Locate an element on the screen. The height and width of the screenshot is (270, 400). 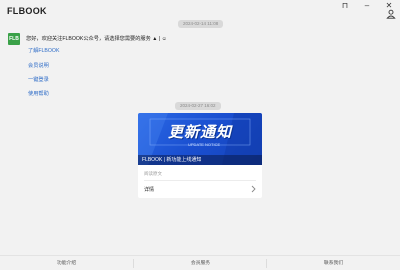
tab-membership: 会员服务 is located at coordinates (200, 263).